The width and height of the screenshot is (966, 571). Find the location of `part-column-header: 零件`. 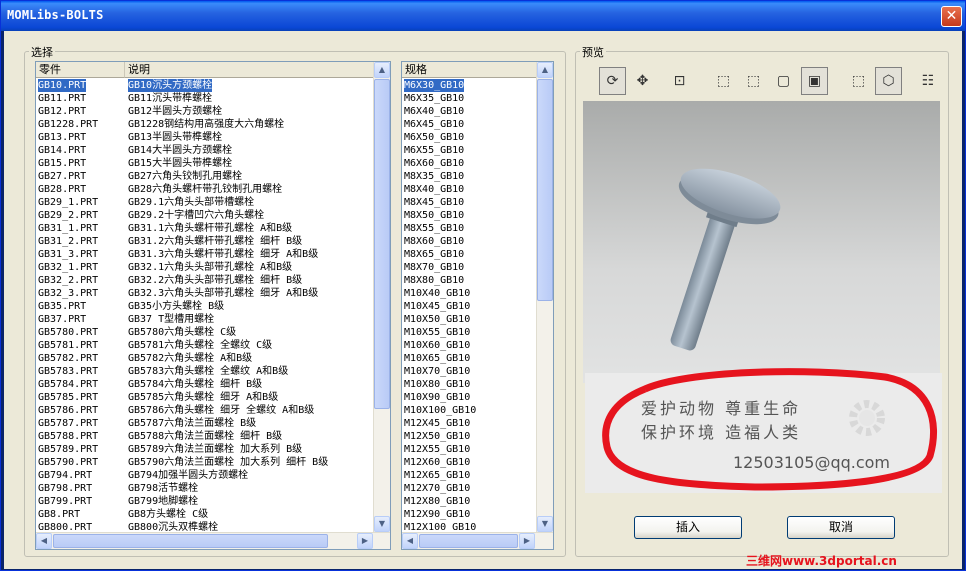

part-column-header: 零件 is located at coordinates (80, 70).